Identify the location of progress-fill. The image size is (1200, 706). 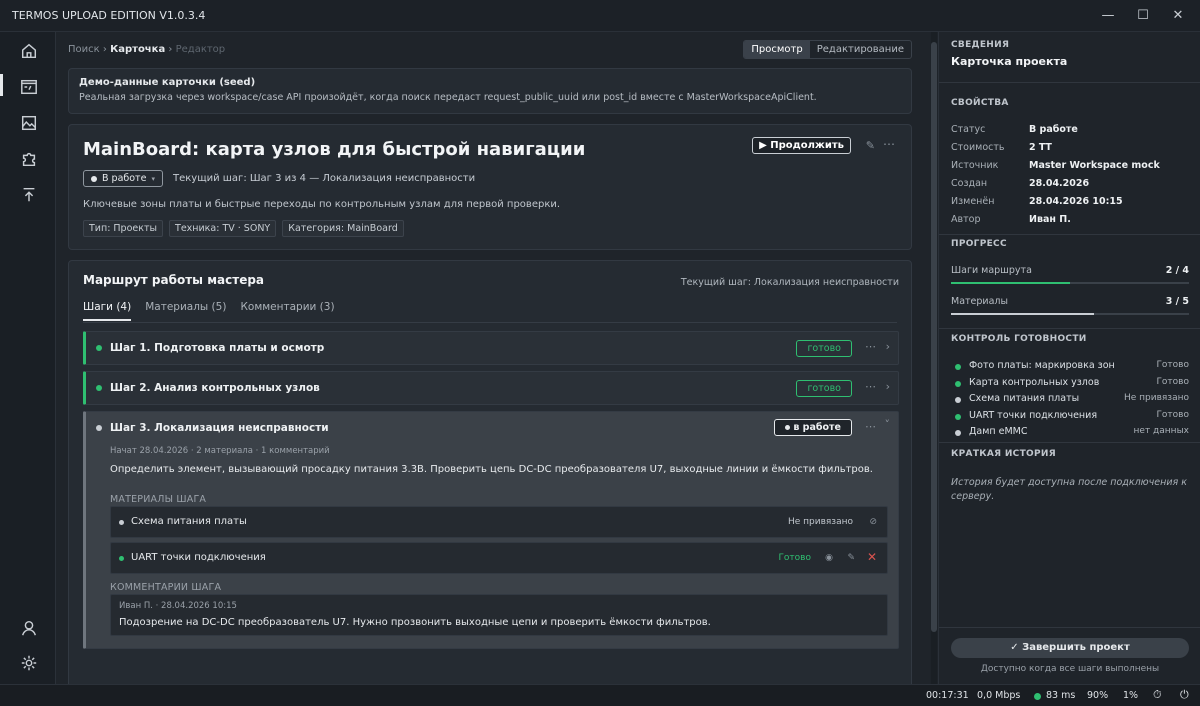
(1010, 283).